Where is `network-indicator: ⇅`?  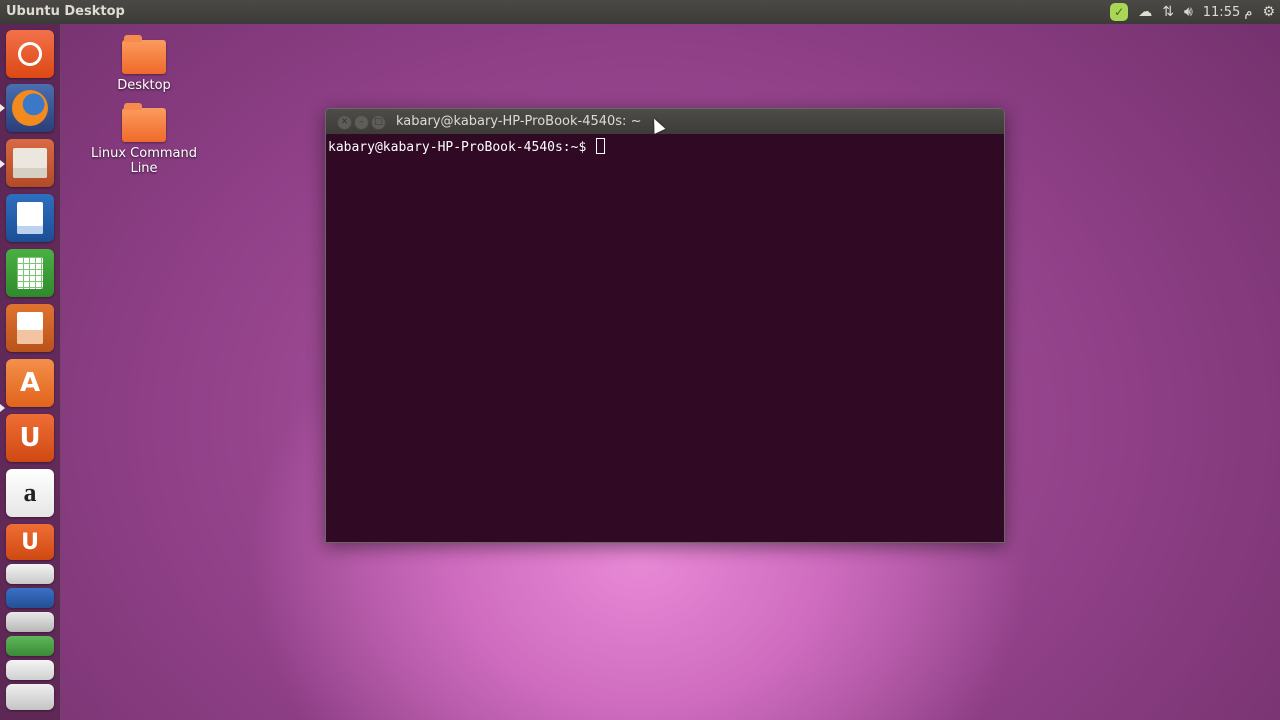
network-indicator: ⇅ is located at coordinates (1168, 12).